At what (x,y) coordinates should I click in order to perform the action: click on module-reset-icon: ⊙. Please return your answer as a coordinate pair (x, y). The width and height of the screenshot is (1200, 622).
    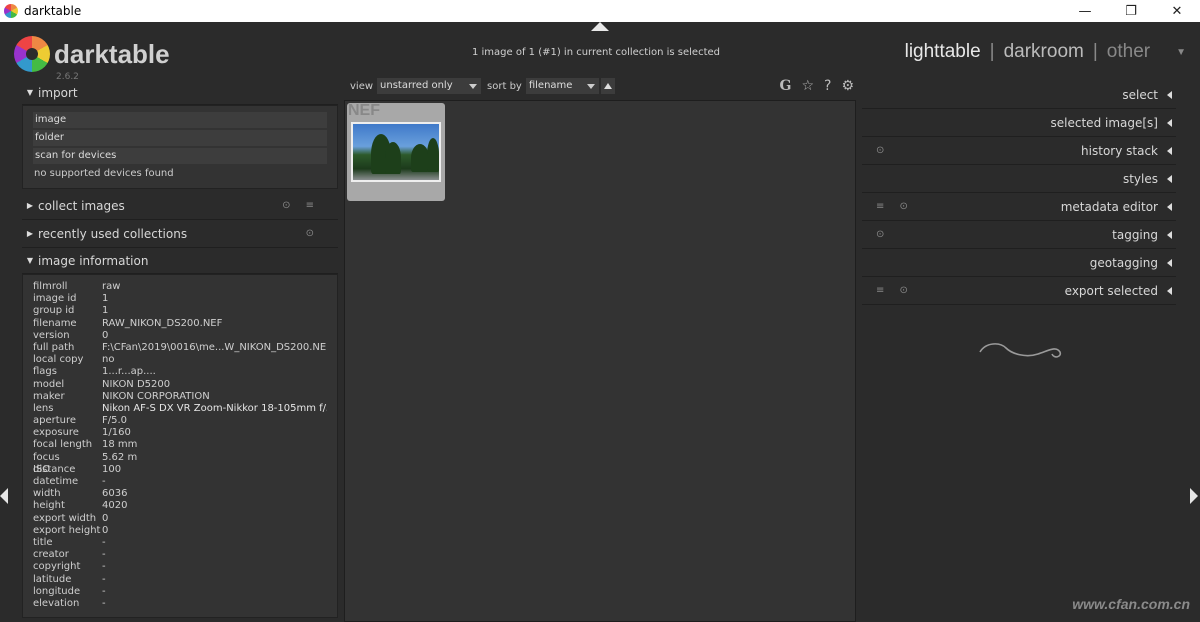
    Looking at the image, I should click on (313, 233).